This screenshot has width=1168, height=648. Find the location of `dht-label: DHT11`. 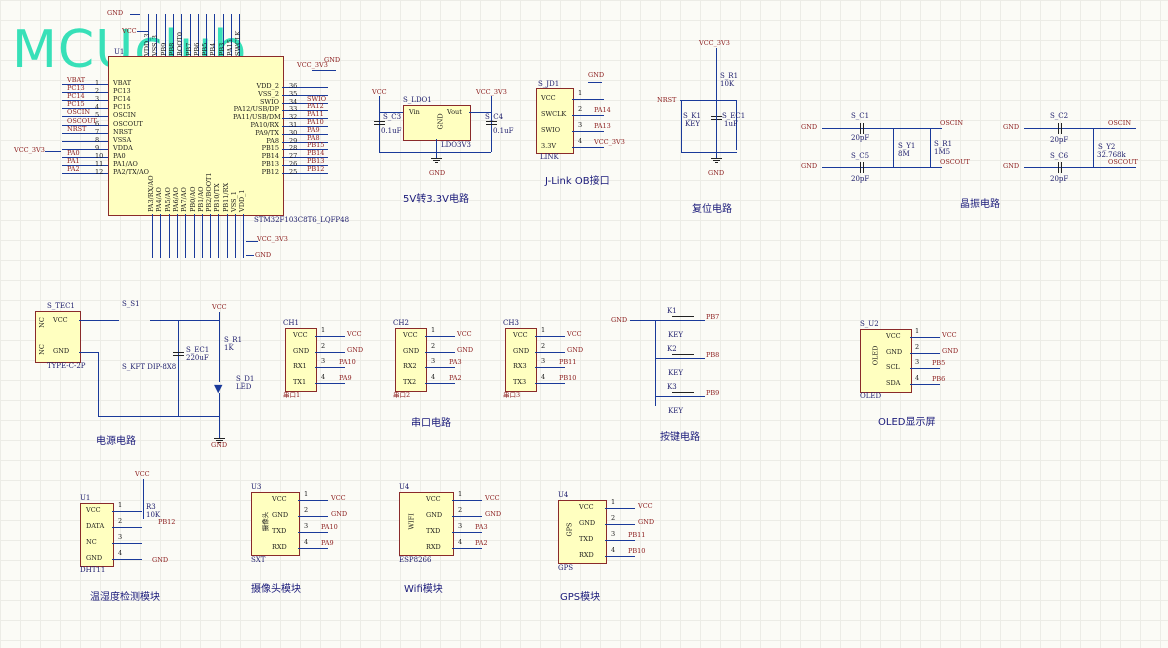

dht-label: DHT11 is located at coordinates (93, 570).